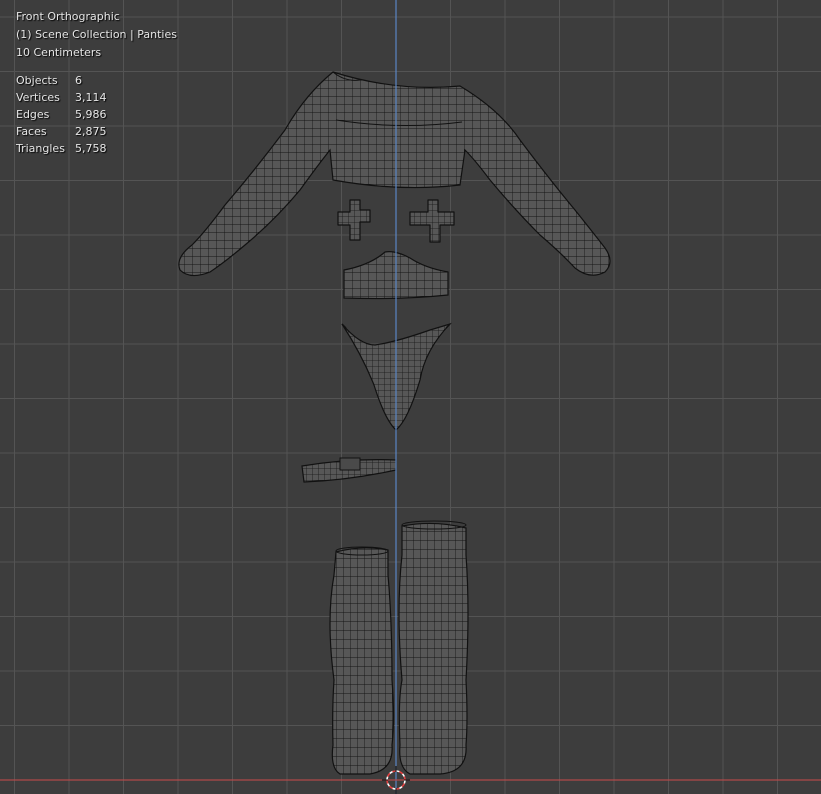 The image size is (821, 794). Describe the element at coordinates (91, 114) in the screenshot. I see `stat-value: 5,986` at that location.